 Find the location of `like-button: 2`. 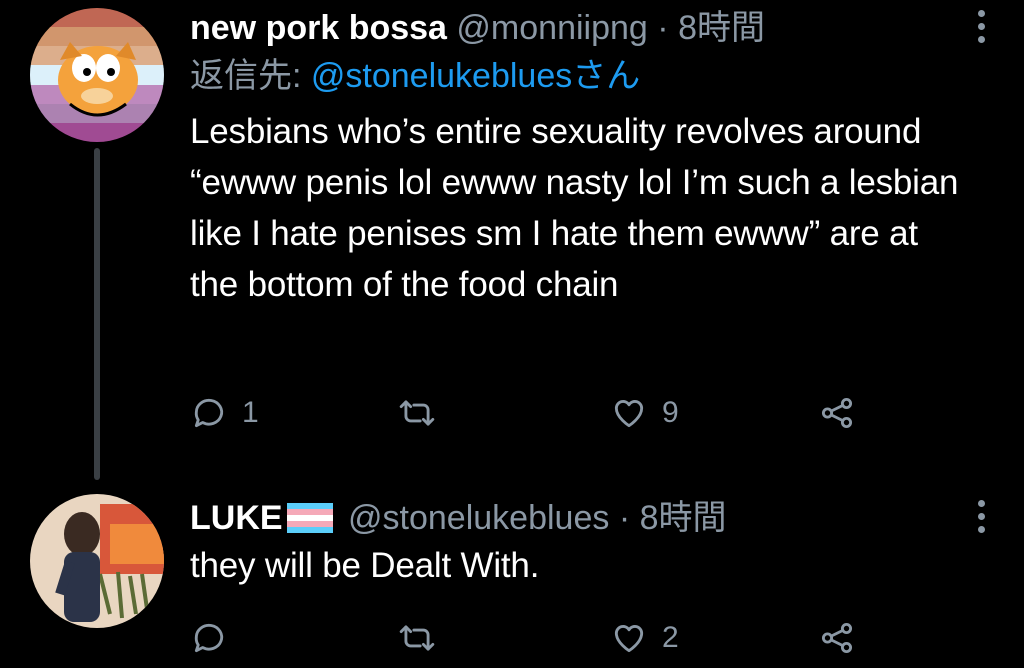

like-button: 2 is located at coordinates (644, 638).